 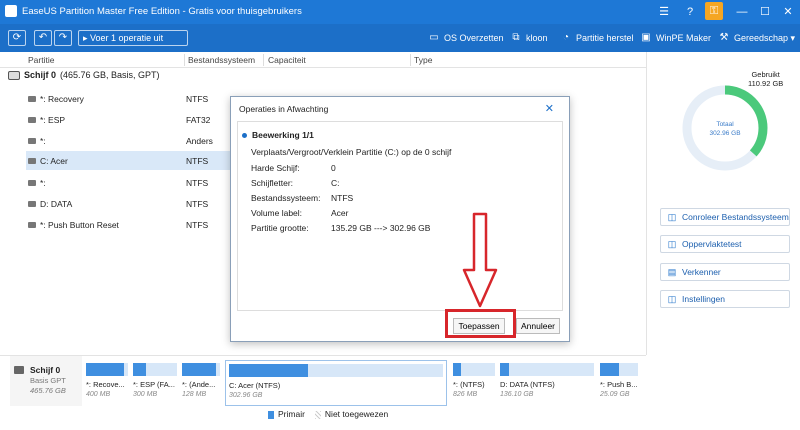 I want to click on execute-operations-button: ▸ Voer 1 operatie uit, so click(x=133, y=38).